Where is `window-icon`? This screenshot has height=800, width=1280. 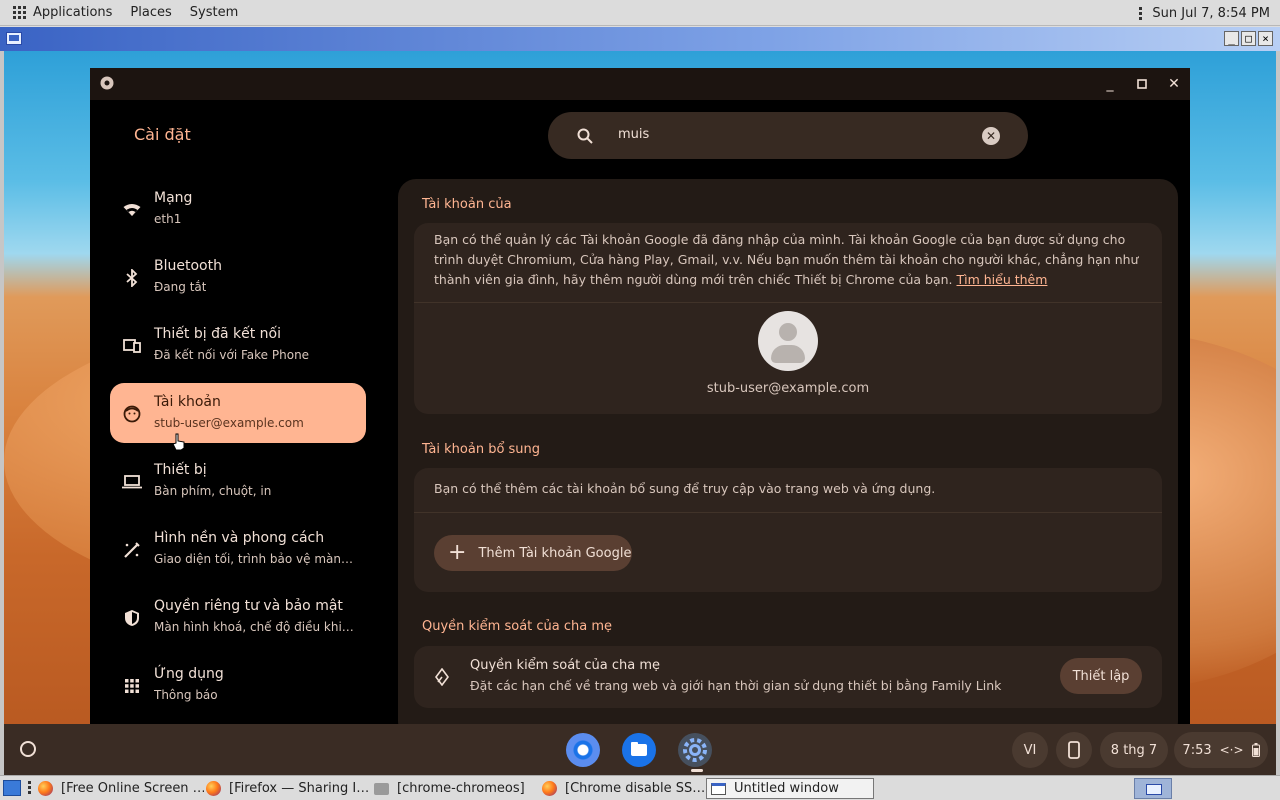
window-icon is located at coordinates (718, 788).